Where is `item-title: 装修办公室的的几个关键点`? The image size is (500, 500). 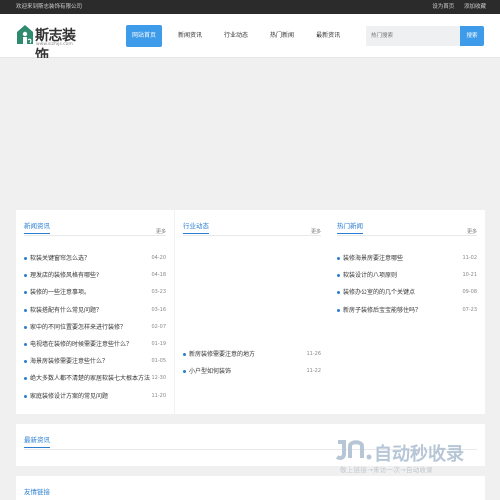
item-title: 装修办公室的的几个关键点 is located at coordinates (379, 293).